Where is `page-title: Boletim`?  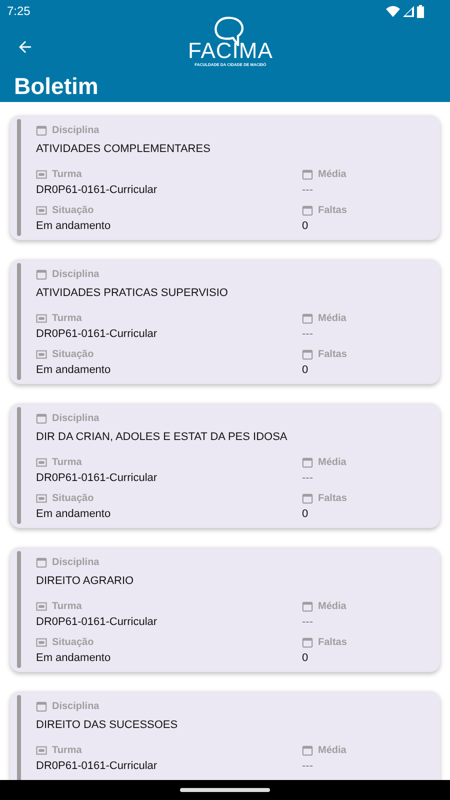 page-title: Boletim is located at coordinates (57, 86).